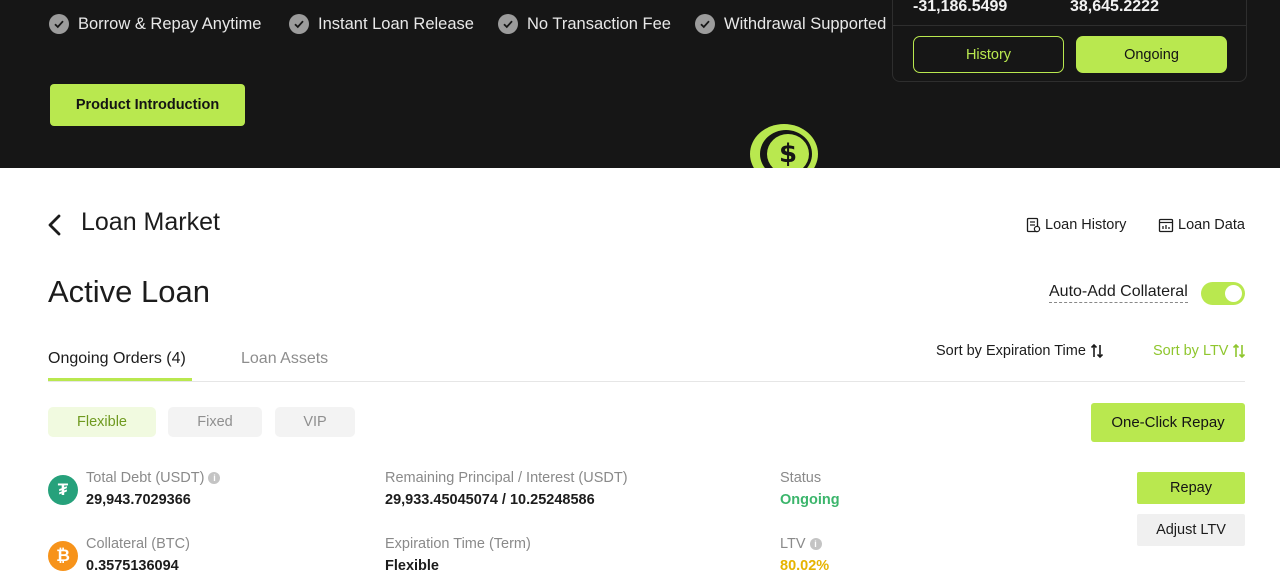 This screenshot has width=1280, height=577. I want to click on filter-fixed: Fixed, so click(215, 422).